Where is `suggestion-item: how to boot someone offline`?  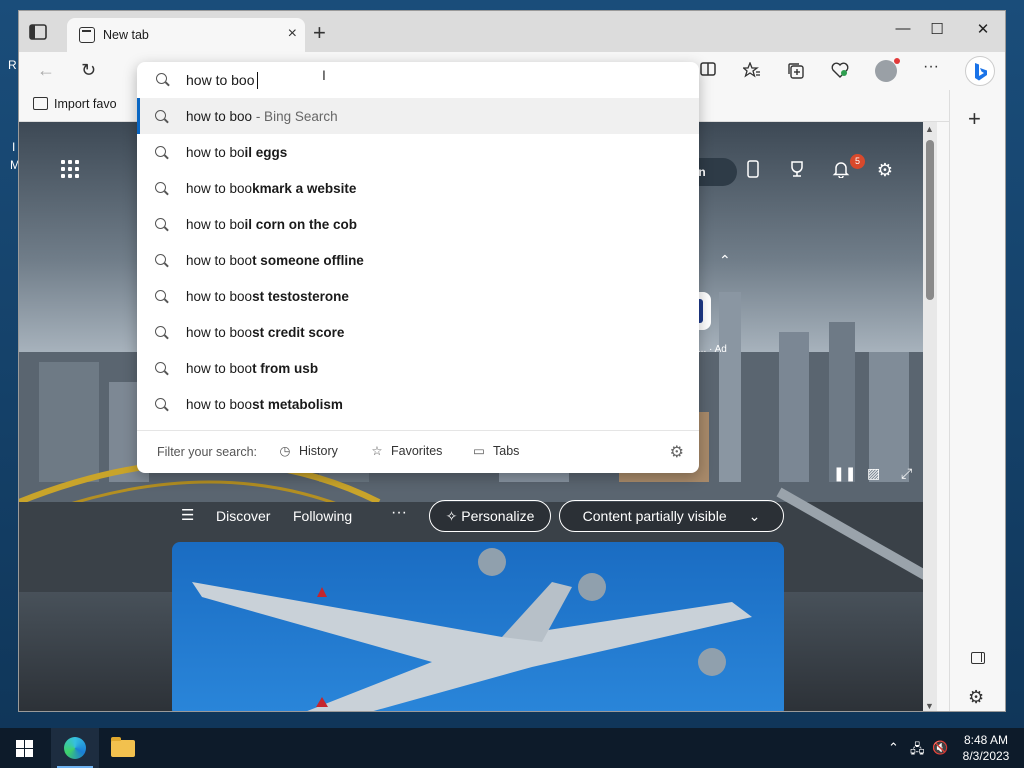
suggestion-item: how to boot someone offline is located at coordinates (418, 260).